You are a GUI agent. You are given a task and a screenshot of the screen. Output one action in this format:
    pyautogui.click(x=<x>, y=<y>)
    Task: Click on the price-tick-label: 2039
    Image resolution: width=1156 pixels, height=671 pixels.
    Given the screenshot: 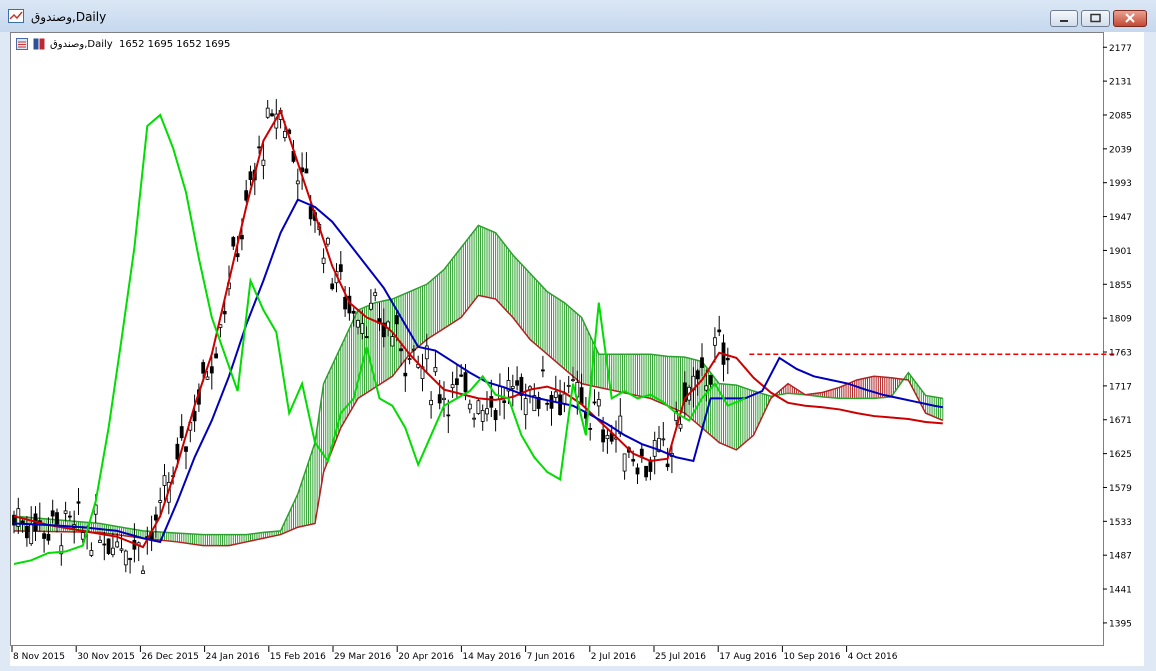 What is the action you would take?
    pyautogui.click(x=1120, y=150)
    